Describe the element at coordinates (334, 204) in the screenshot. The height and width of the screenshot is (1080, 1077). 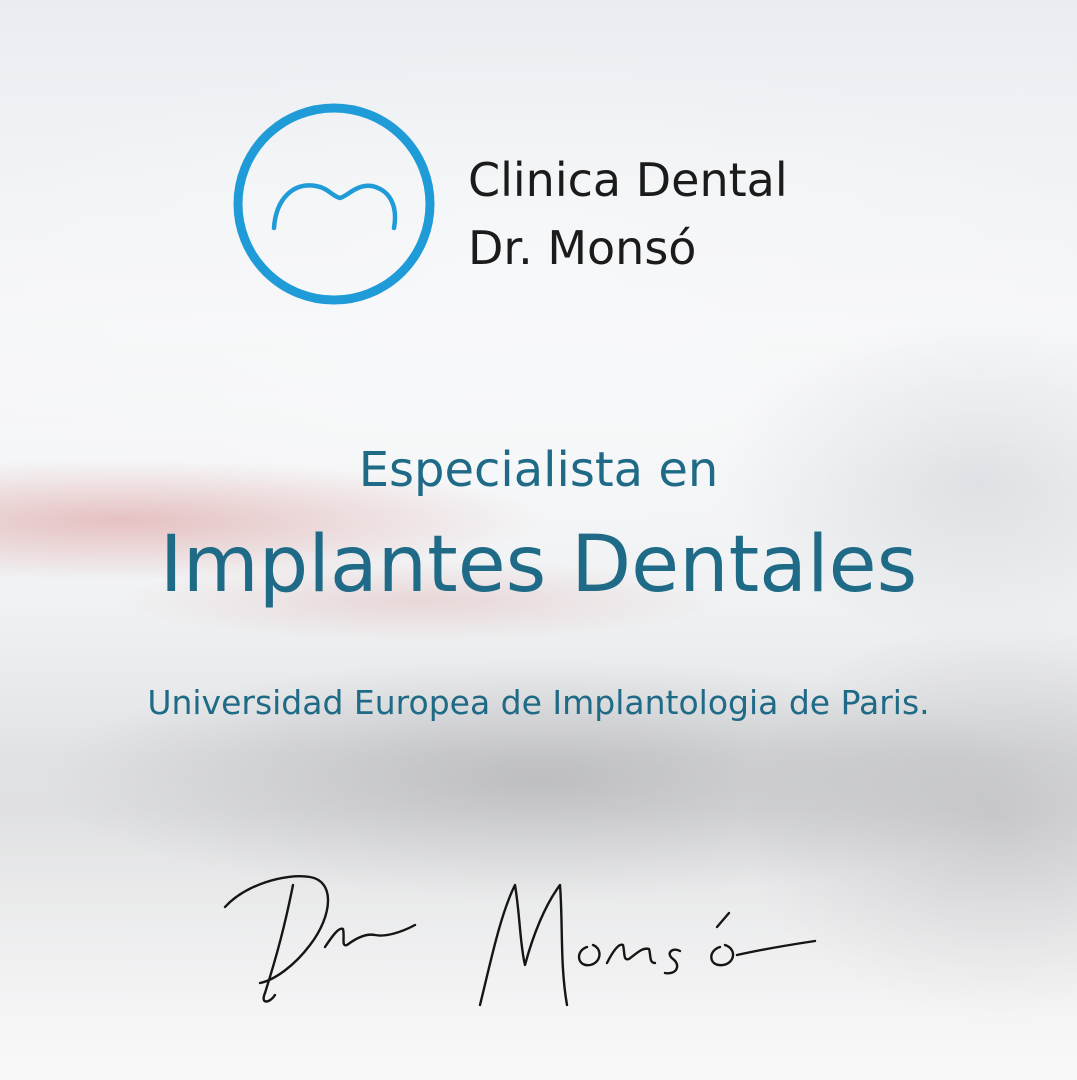
I see `clinic-logo-icon` at that location.